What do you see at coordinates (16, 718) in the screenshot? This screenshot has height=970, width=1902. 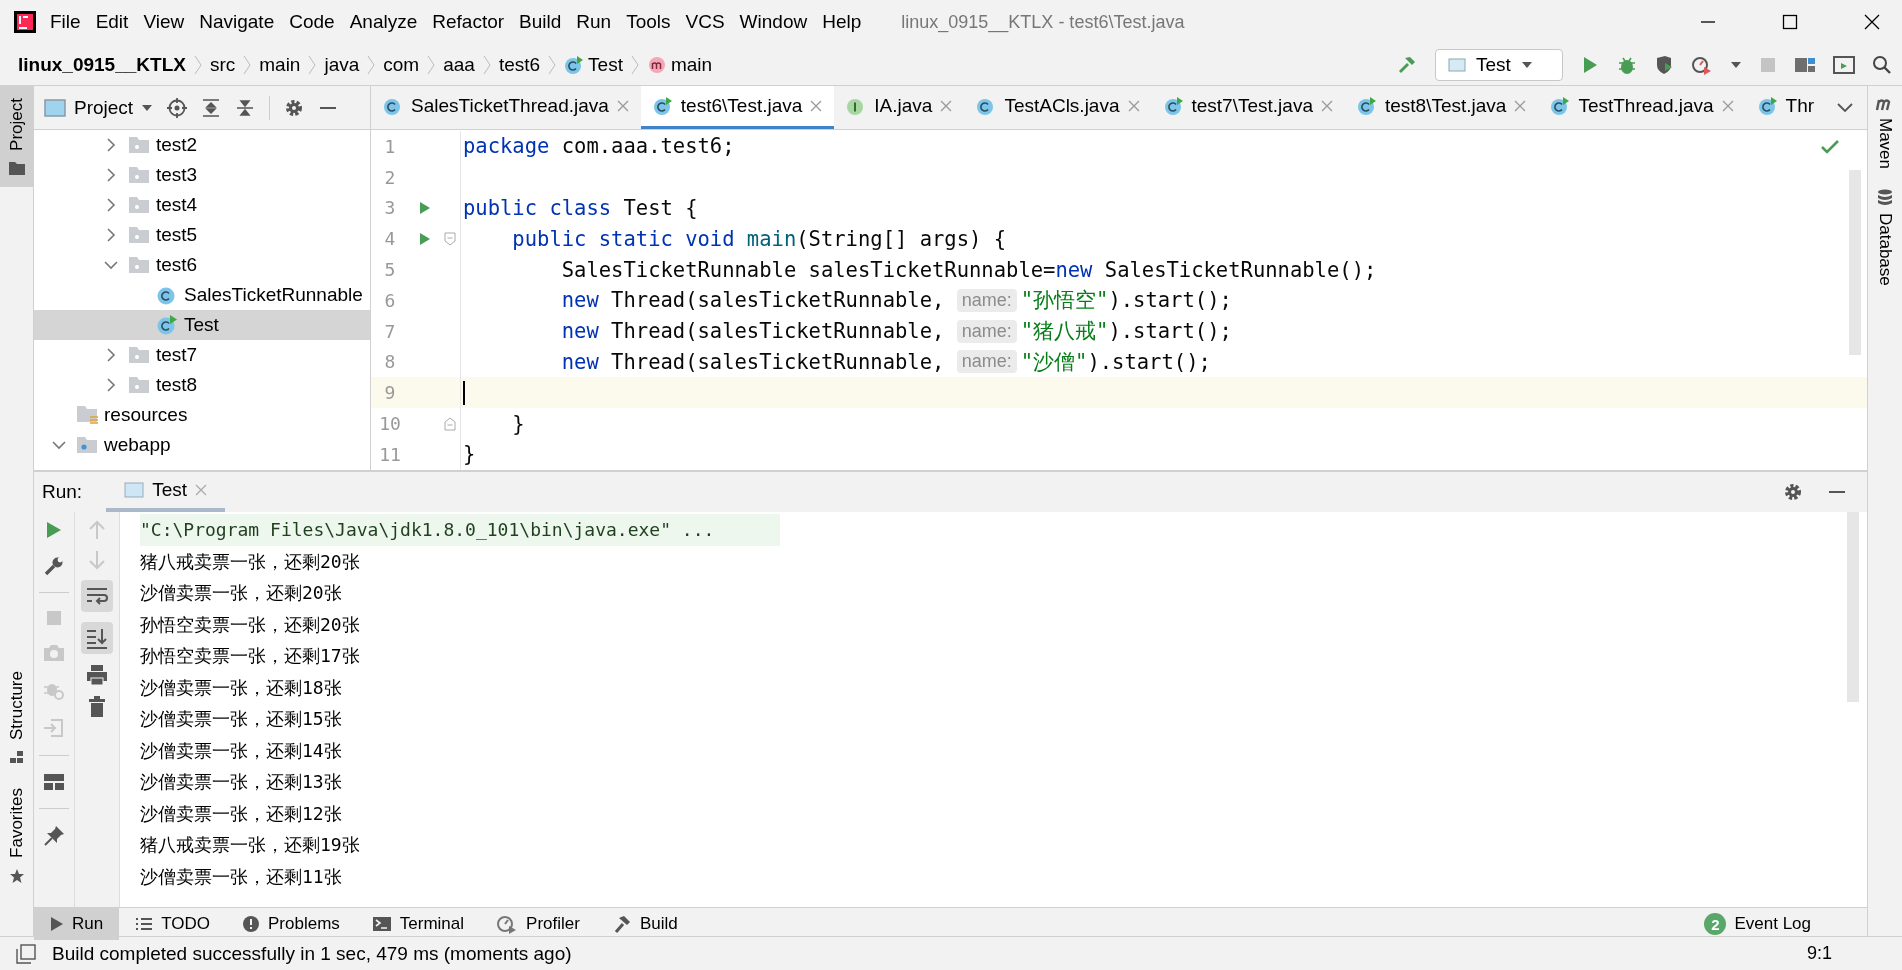 I see `tool-window-tab: Structure` at bounding box center [16, 718].